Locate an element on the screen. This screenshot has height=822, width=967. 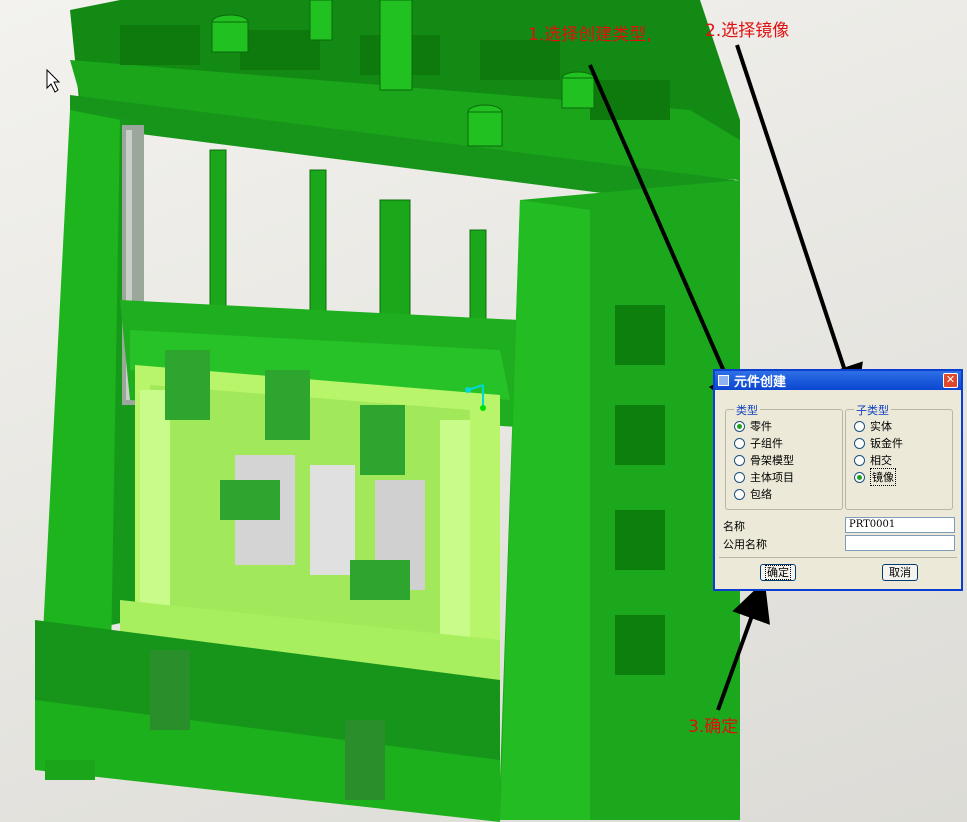
cancel-button: 取消 is located at coordinates (900, 572).